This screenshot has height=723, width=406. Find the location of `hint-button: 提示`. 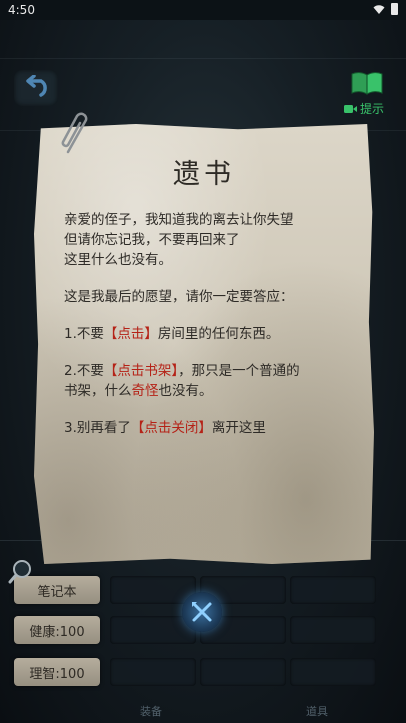

hint-button: 提示 is located at coordinates (368, 95).